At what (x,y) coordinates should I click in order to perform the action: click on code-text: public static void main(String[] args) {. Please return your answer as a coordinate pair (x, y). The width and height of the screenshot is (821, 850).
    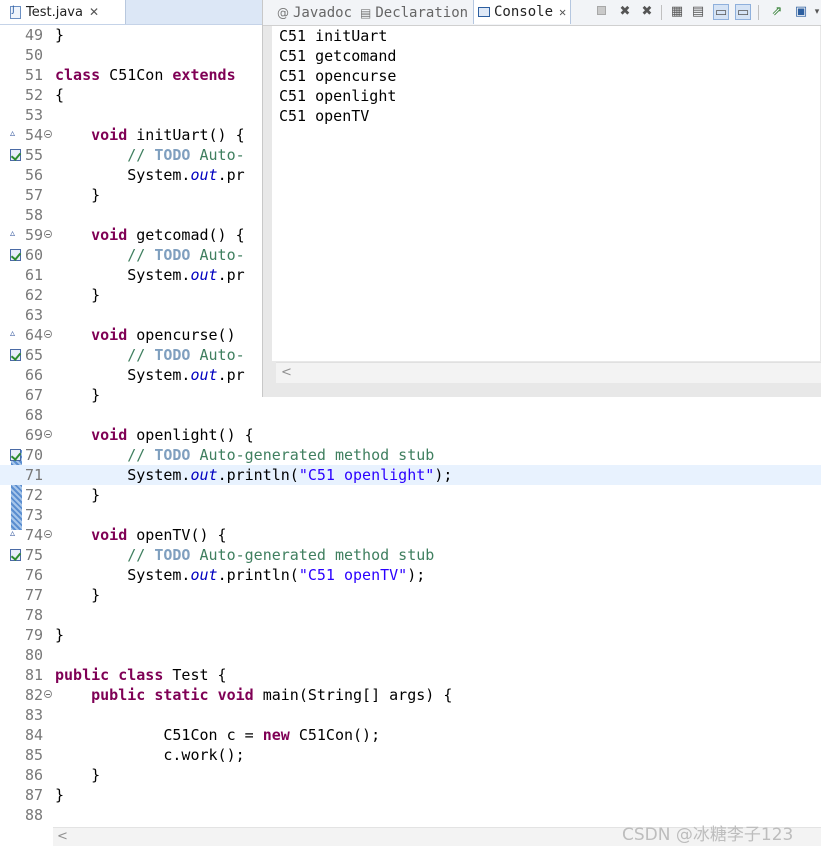
    Looking at the image, I should click on (272, 695).